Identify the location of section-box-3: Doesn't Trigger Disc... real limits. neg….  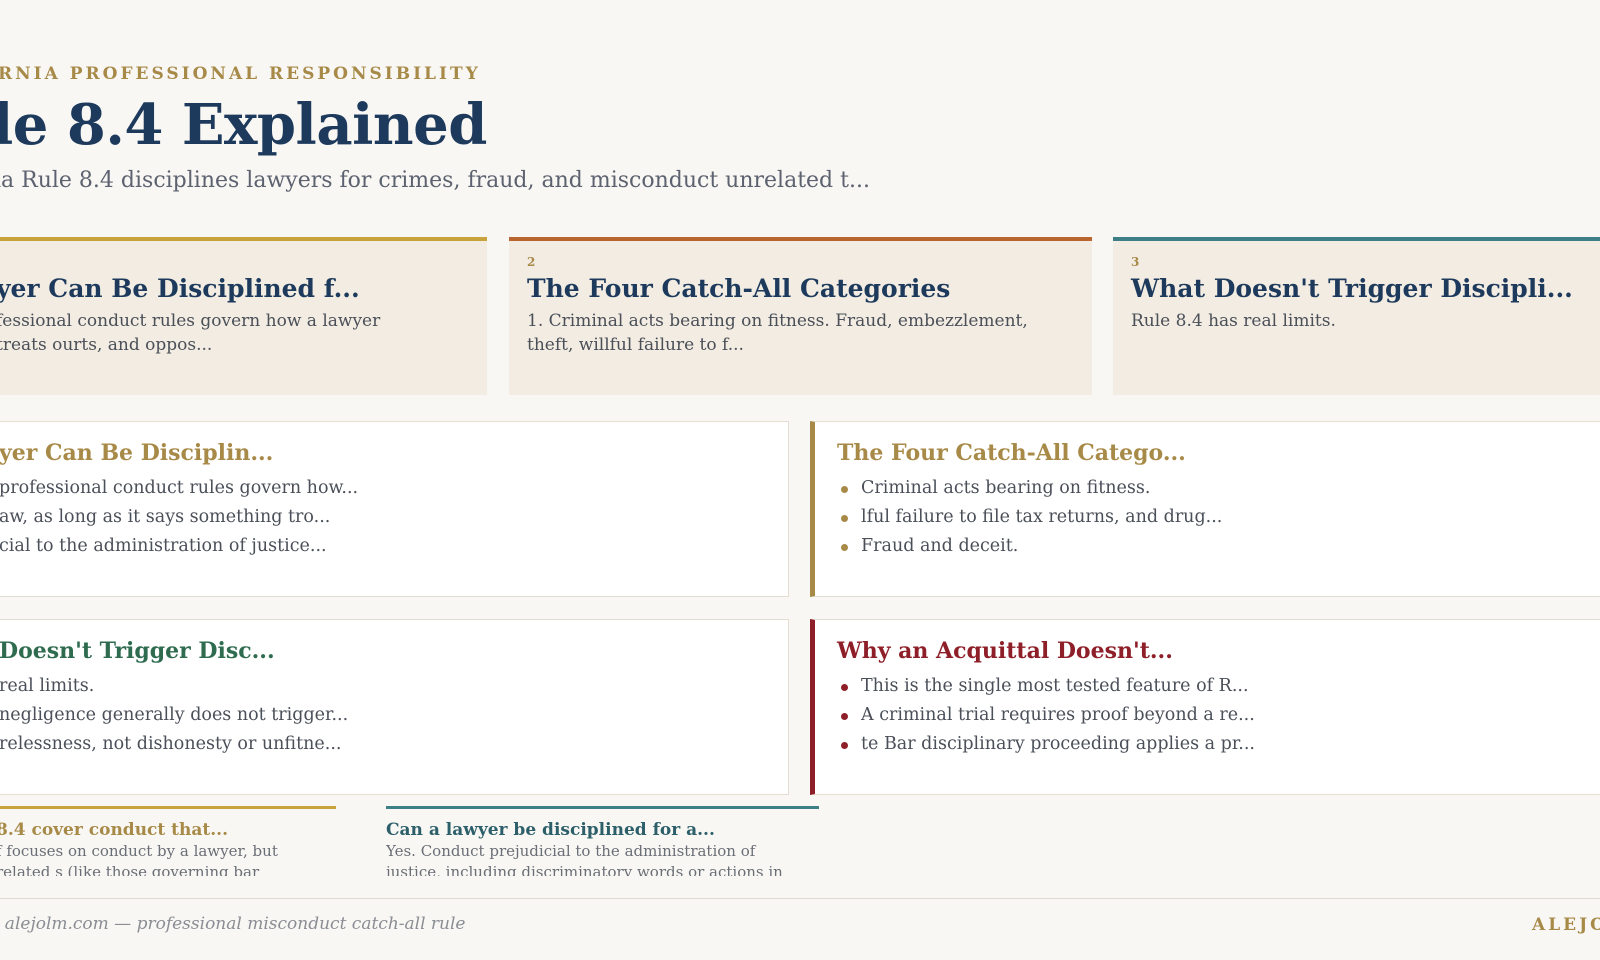
(394, 707).